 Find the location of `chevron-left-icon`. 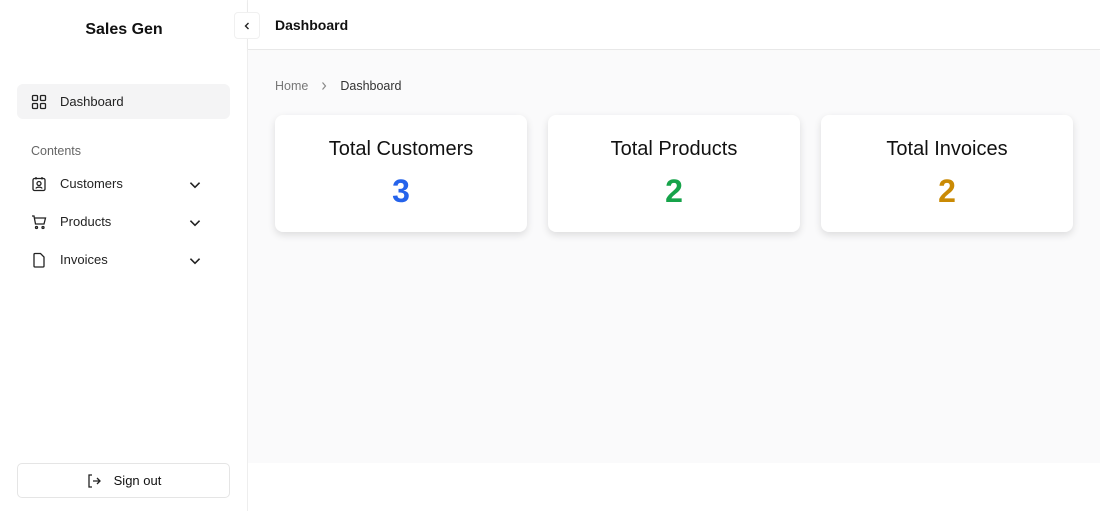

chevron-left-icon is located at coordinates (246, 25).